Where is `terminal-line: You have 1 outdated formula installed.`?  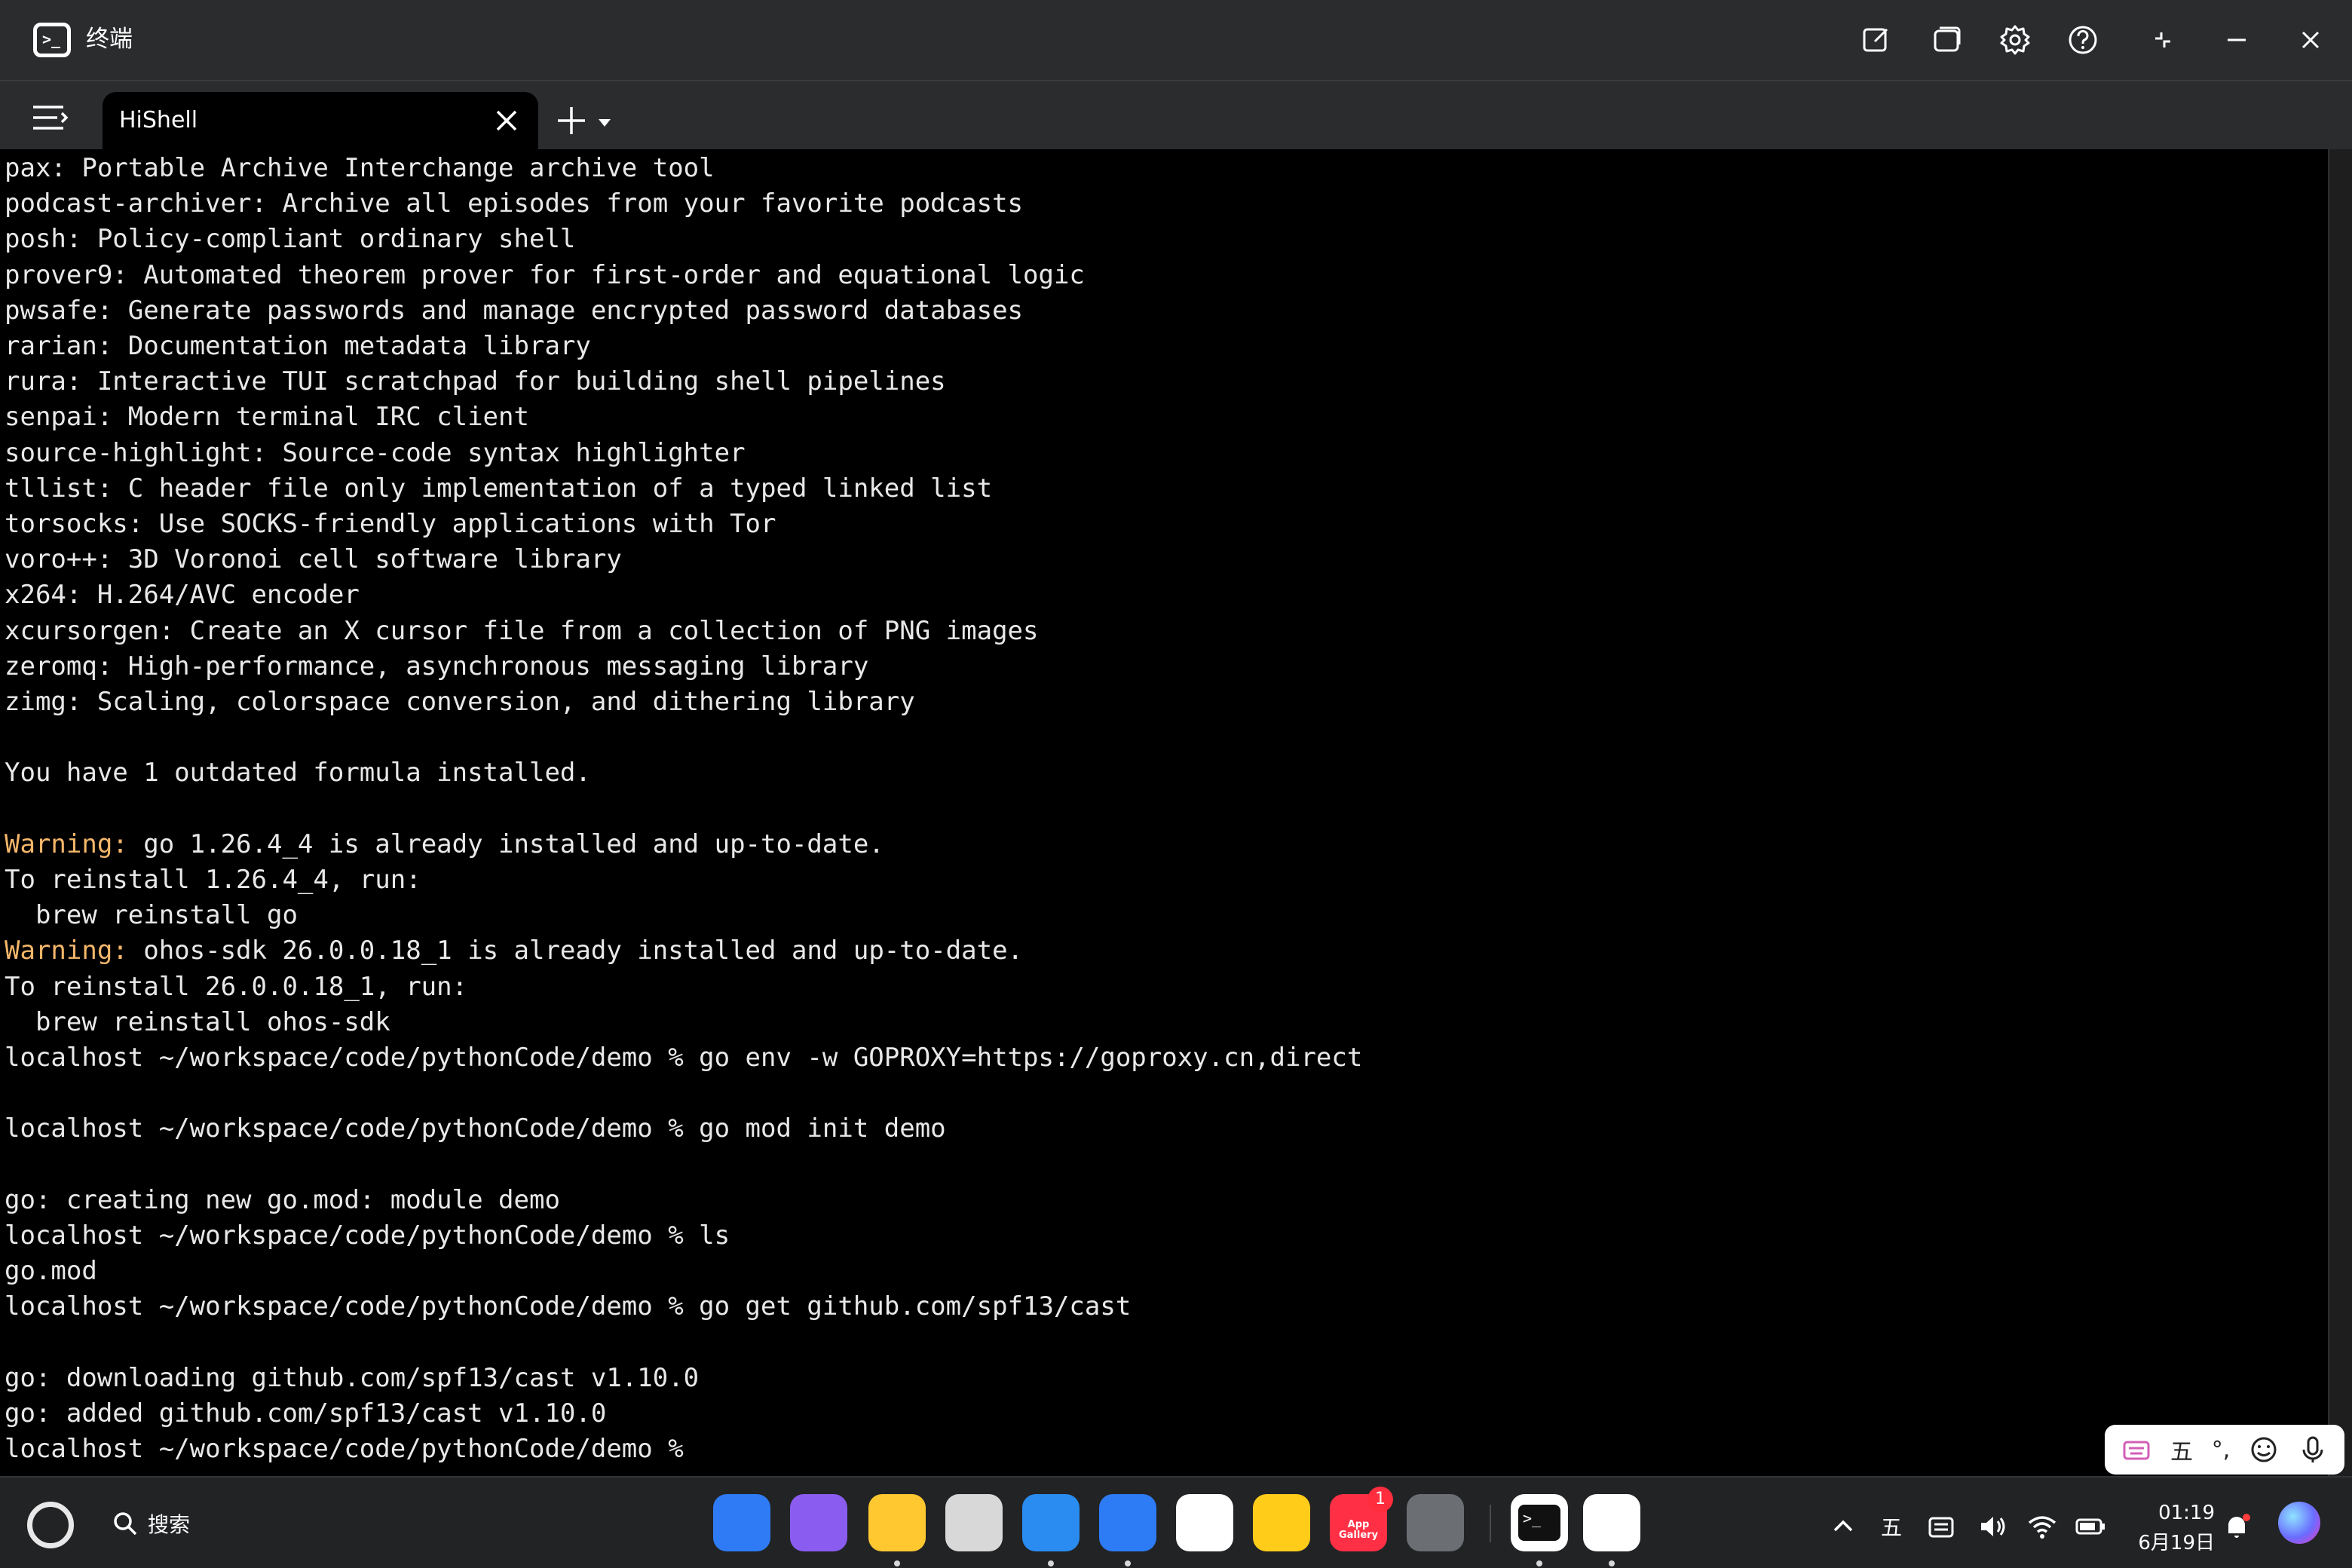 terminal-line: You have 1 outdated formula installed. is located at coordinates (298, 773).